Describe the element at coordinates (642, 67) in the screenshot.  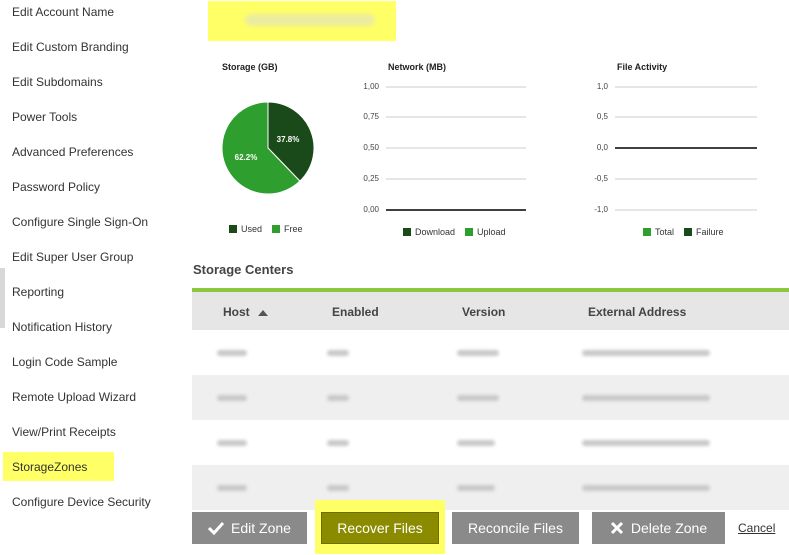
I see `activity-chart-title: File Activity` at that location.